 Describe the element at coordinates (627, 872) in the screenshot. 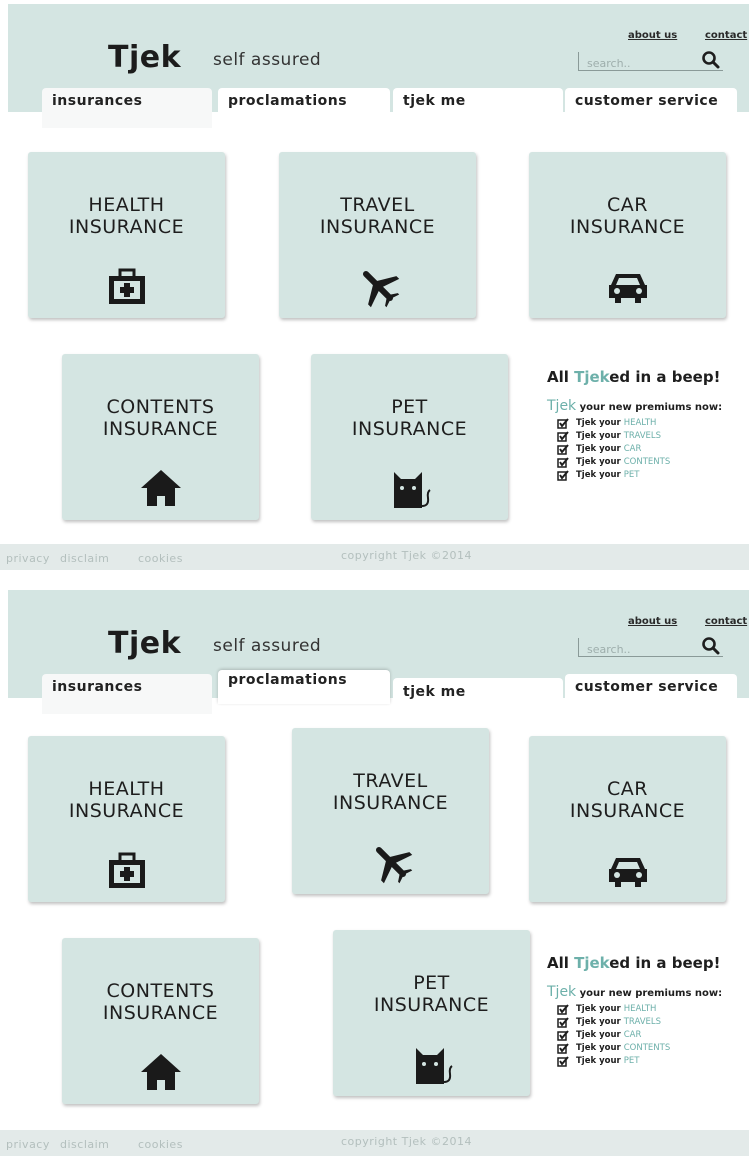

I see `car-icon` at that location.